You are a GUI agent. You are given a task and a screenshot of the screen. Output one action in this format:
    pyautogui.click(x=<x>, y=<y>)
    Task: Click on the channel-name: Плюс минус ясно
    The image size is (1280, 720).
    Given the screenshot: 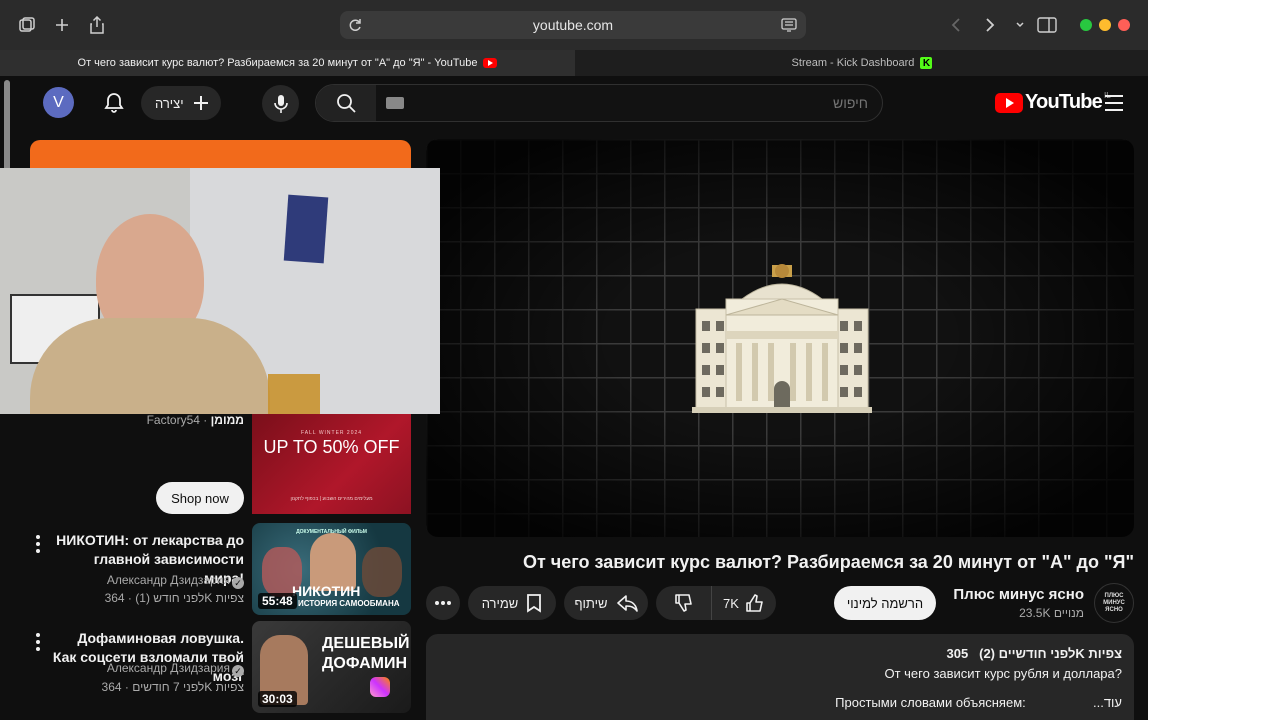 What is the action you would take?
    pyautogui.click(x=1012, y=594)
    